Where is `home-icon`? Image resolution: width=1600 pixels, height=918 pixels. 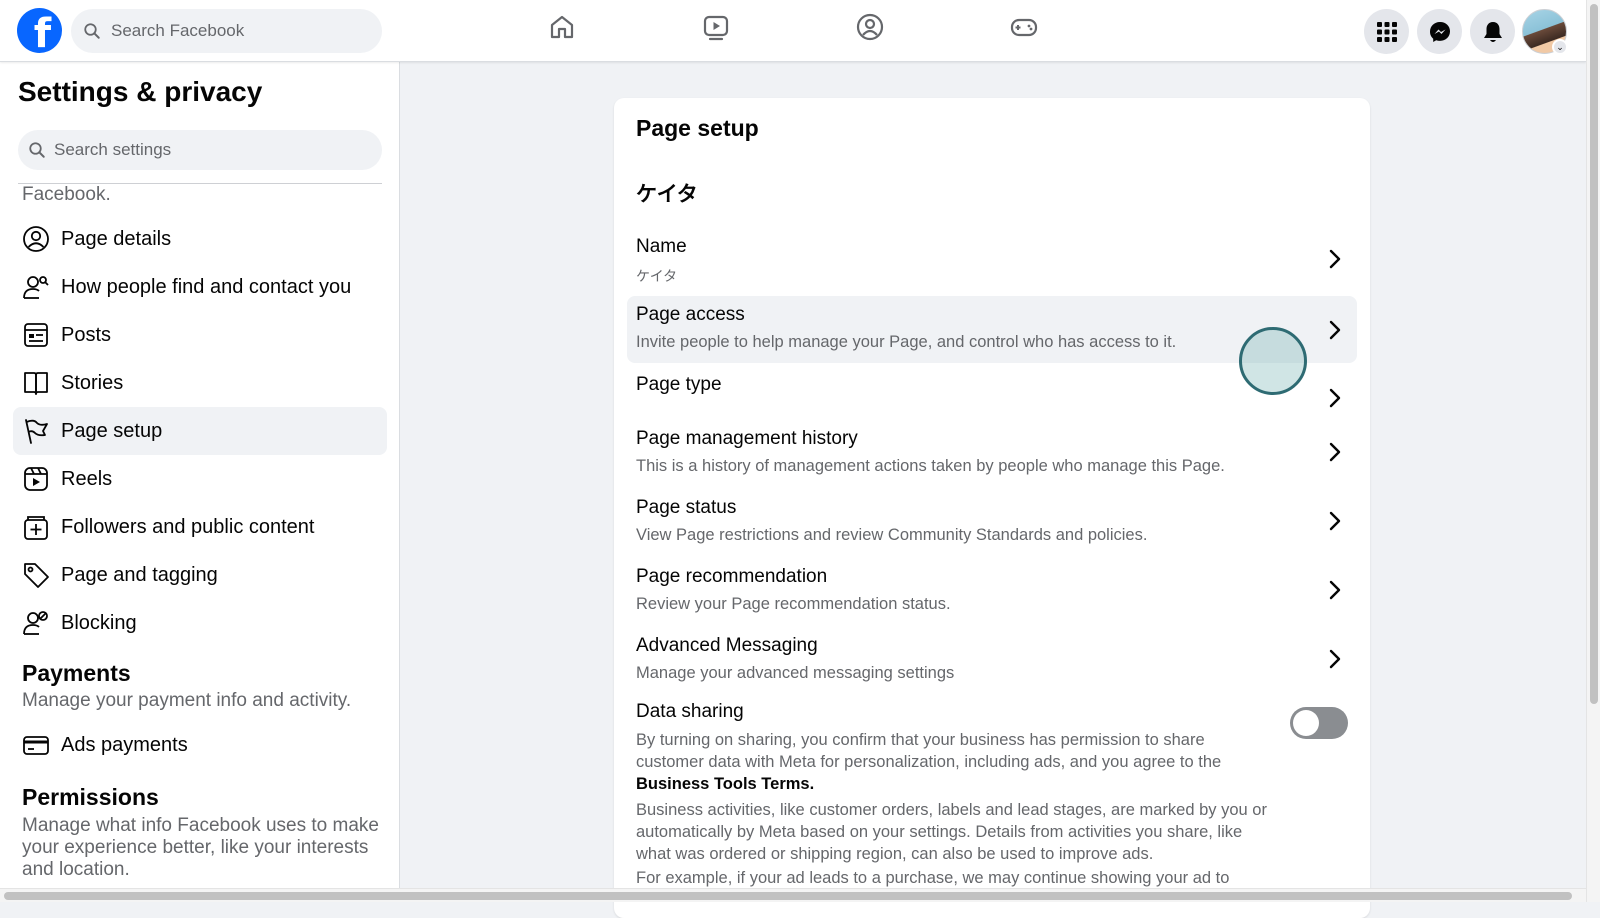
home-icon is located at coordinates (562, 29).